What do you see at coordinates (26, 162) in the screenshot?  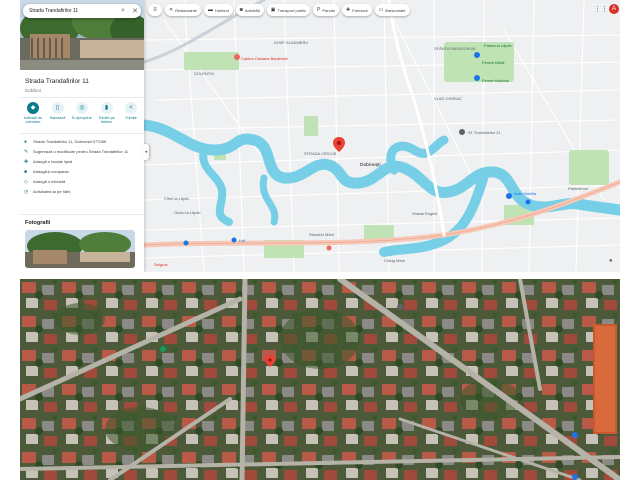 I see `map-pin-plus-icon: ✚` at bounding box center [26, 162].